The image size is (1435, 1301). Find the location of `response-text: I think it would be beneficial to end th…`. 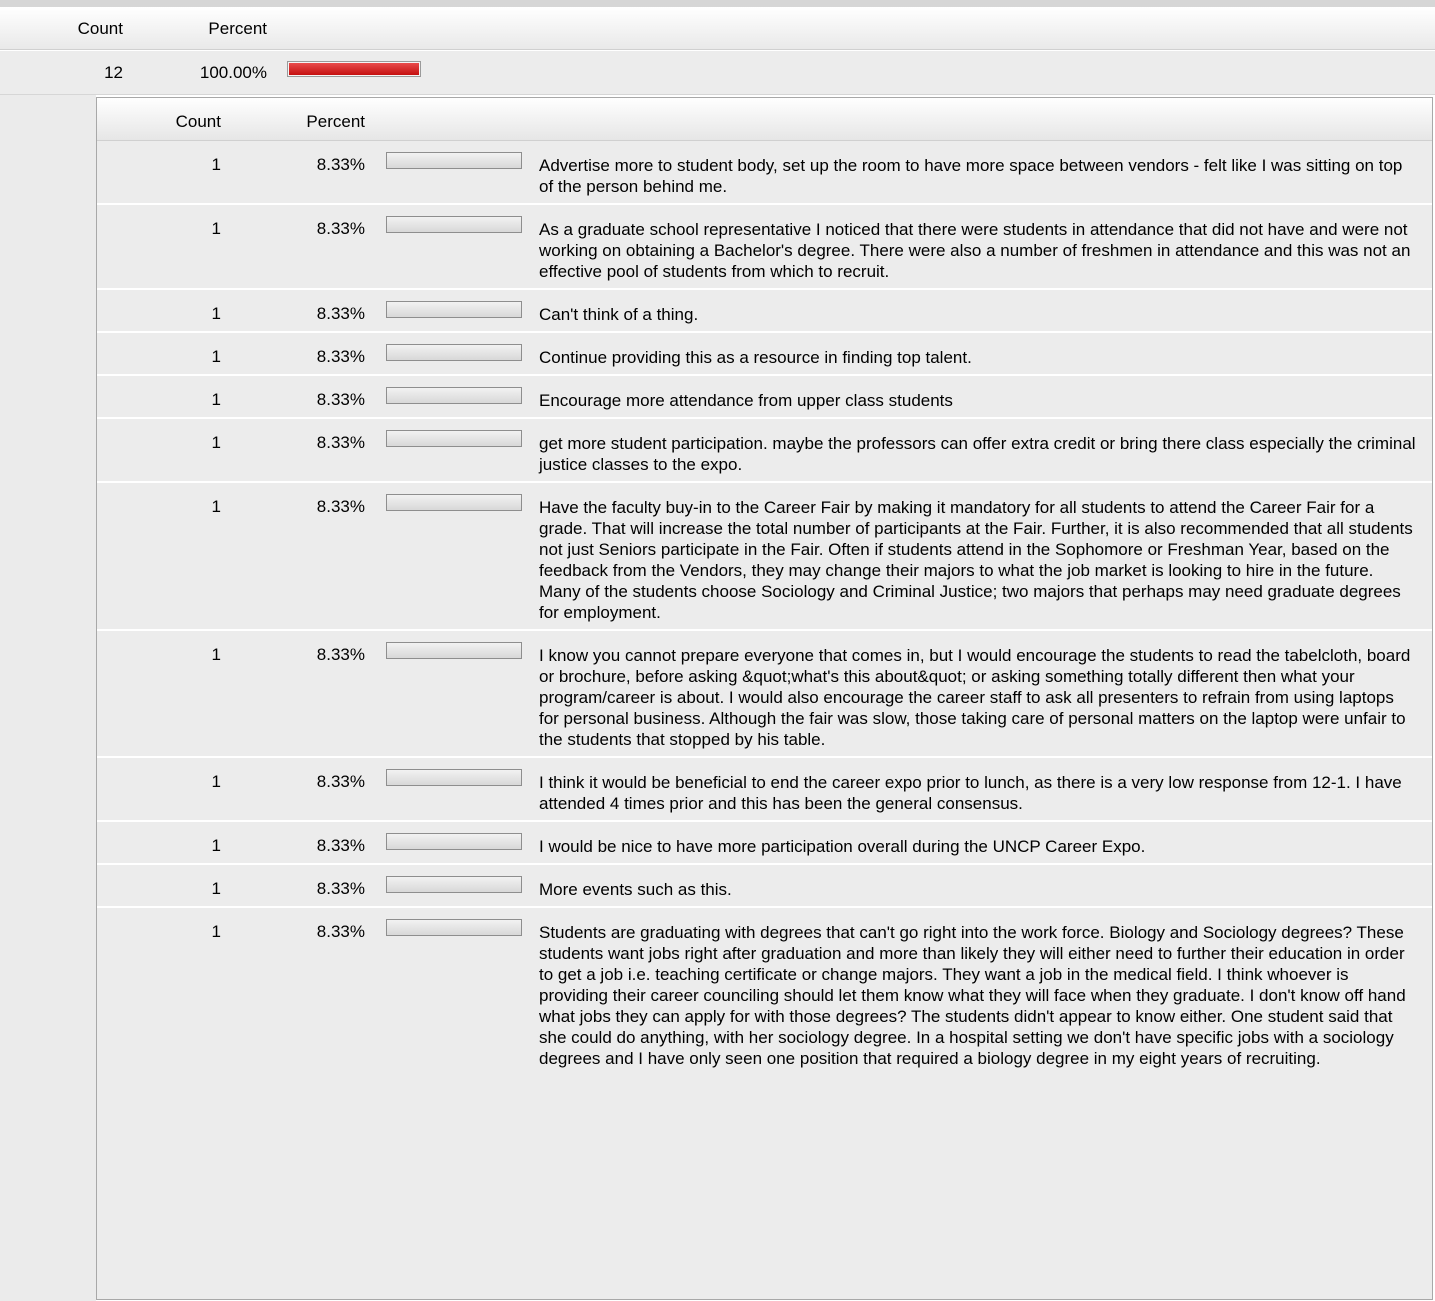

response-text: I think it would be beneficial to end th… is located at coordinates (970, 793).